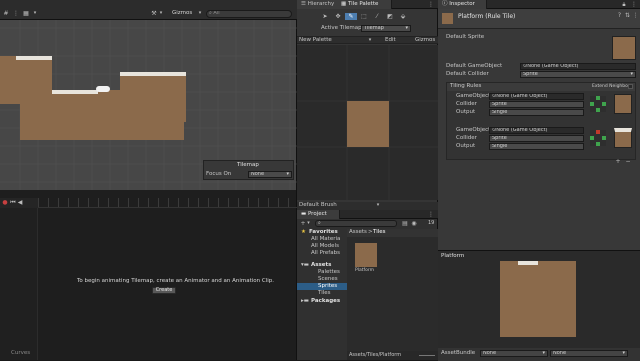 This screenshot has width=640, height=361. I want to click on breadcrumb: Assets > Tiles, so click(392, 233).